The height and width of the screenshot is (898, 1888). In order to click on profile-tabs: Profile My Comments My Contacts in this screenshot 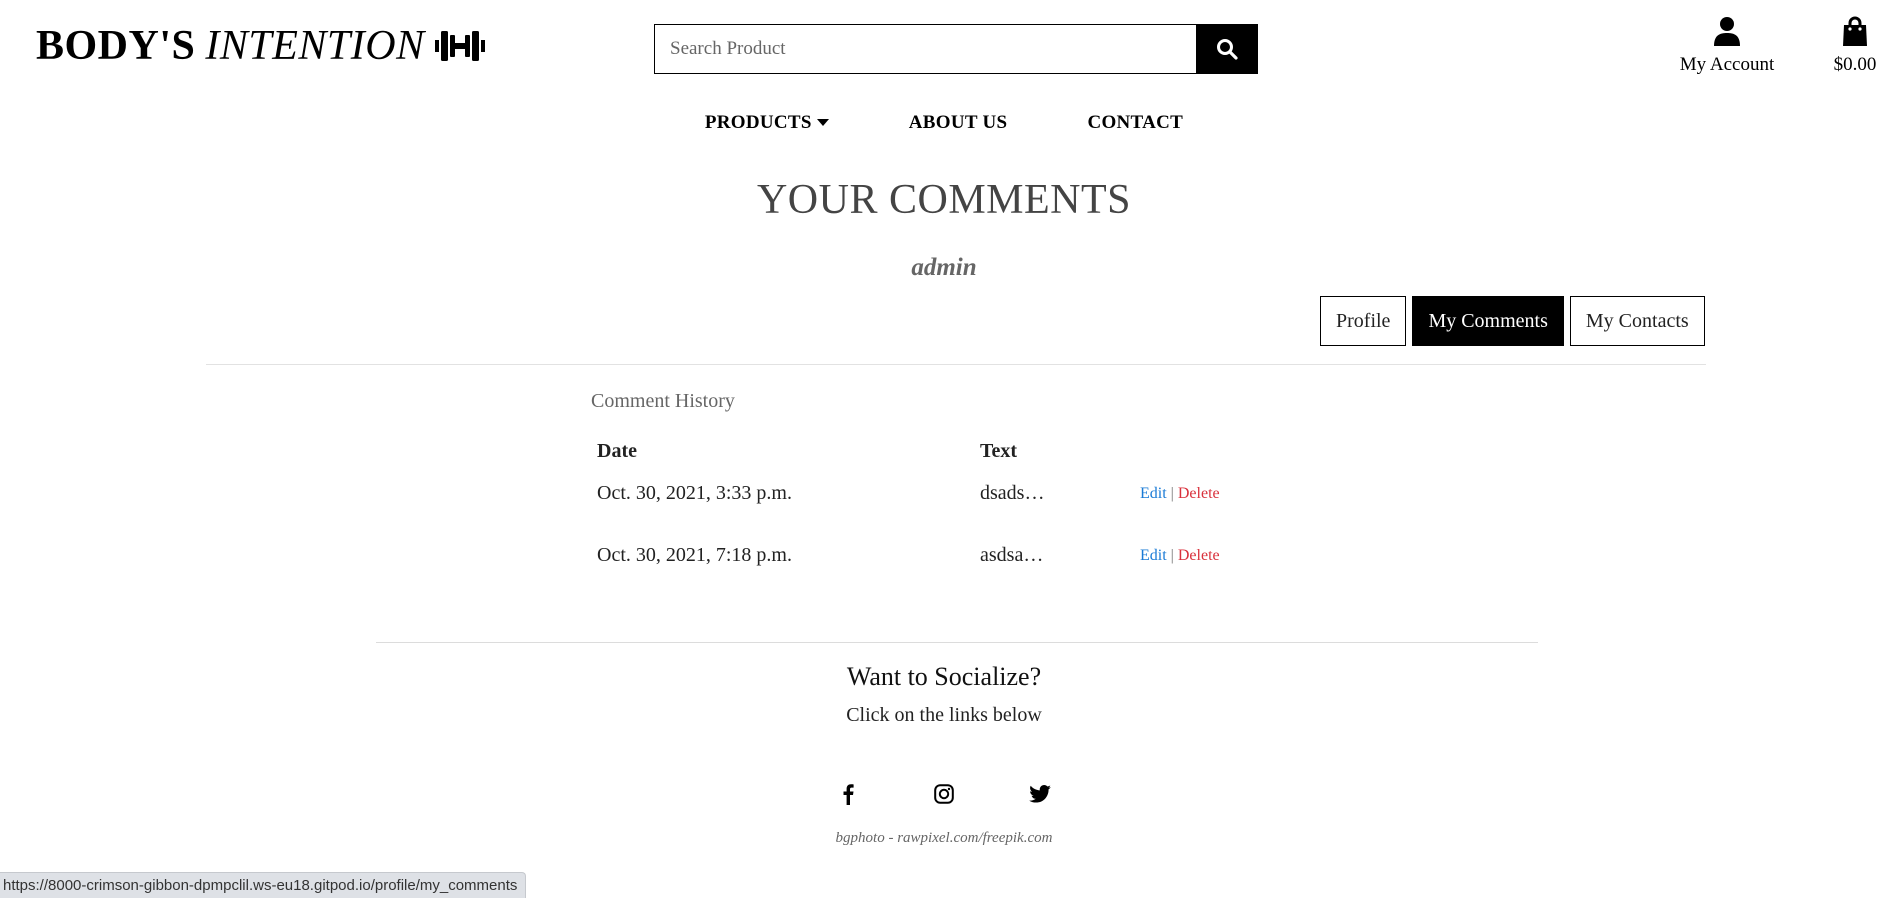, I will do `click(1512, 321)`.